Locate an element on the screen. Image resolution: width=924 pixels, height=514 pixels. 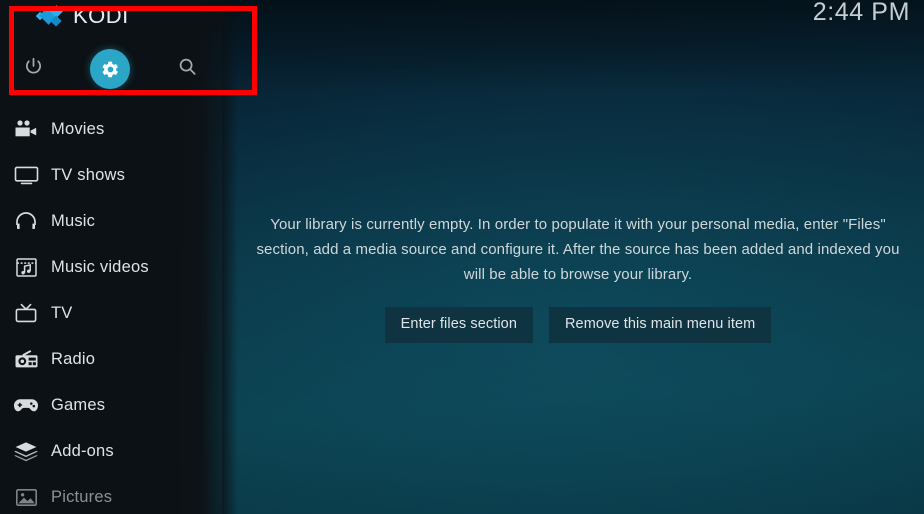
radio-icon is located at coordinates (26, 359).